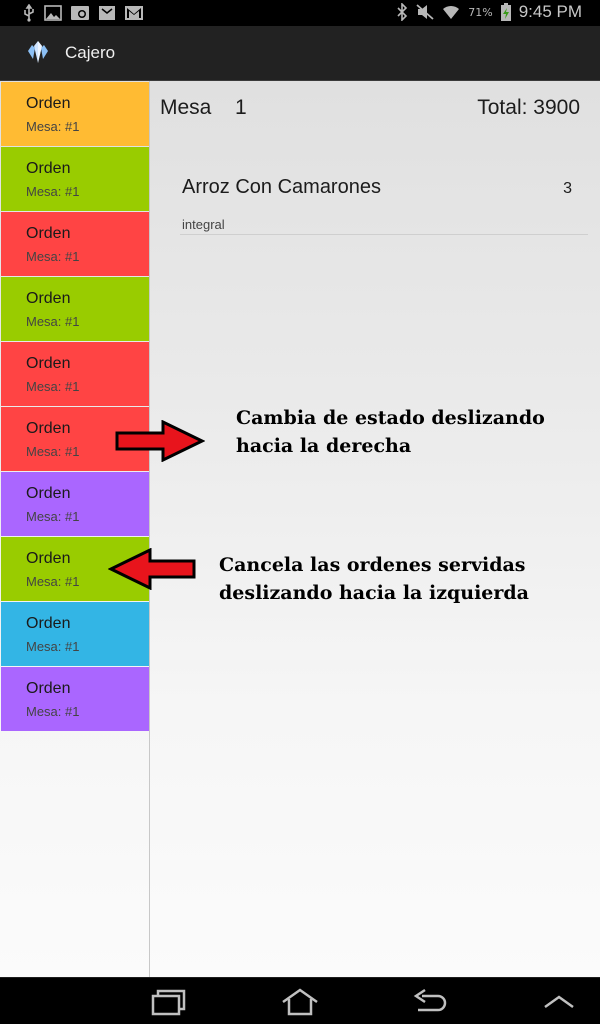 This screenshot has width=600, height=1024. Describe the element at coordinates (390, 418) in the screenshot. I see `swipe-right-hint-line1: Cambia de estado deslizando` at that location.